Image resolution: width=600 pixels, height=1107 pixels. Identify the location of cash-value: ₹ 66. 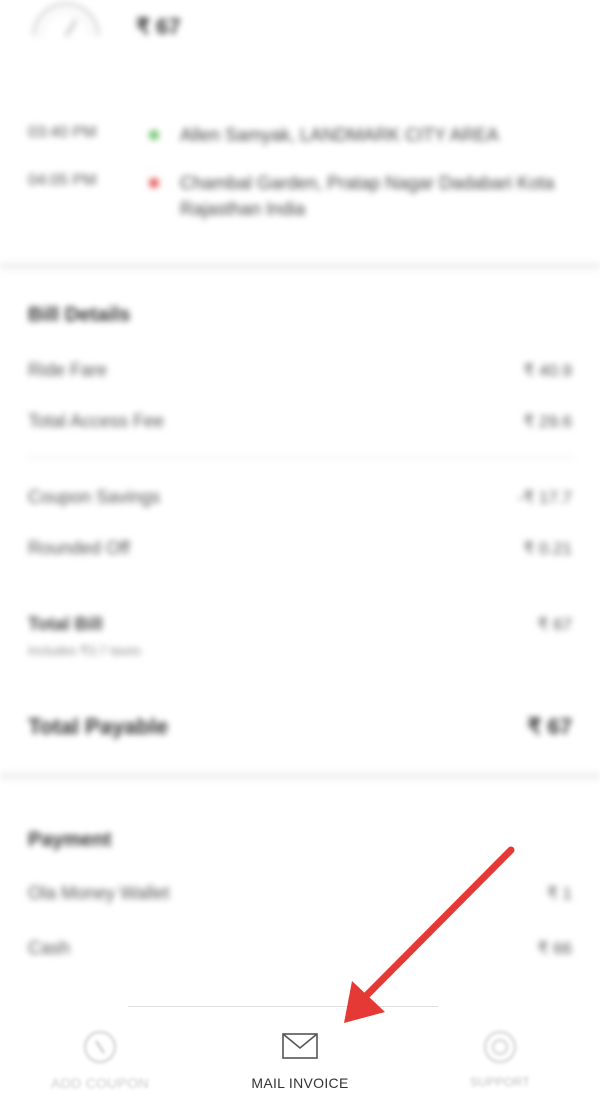
(554, 948).